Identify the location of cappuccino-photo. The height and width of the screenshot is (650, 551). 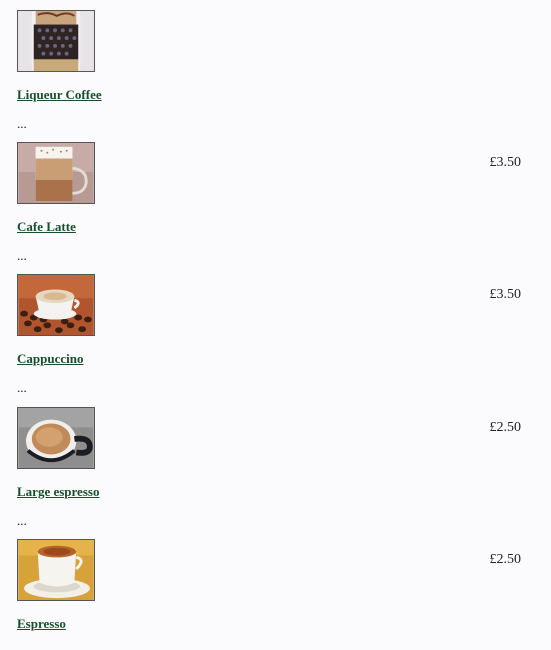
(56, 305).